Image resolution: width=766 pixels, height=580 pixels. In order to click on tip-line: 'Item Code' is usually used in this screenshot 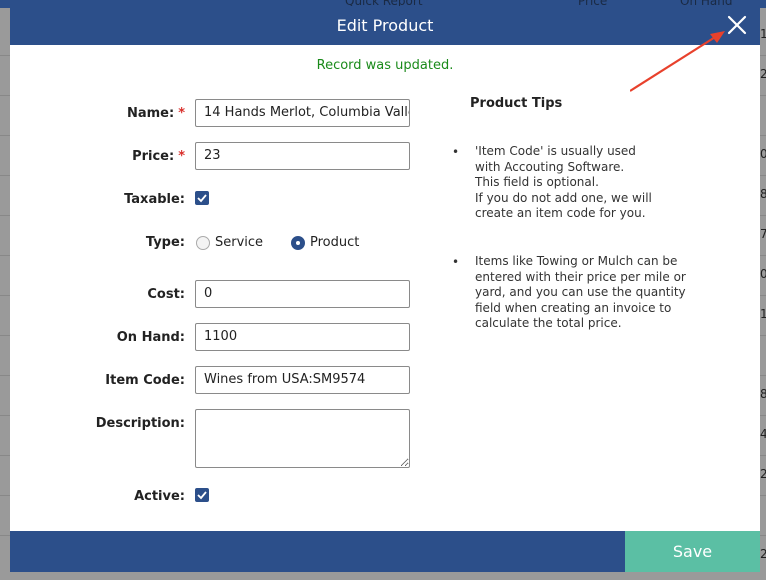, I will do `click(555, 151)`.